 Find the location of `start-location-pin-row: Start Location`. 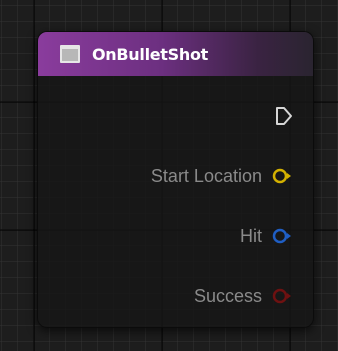

start-location-pin-row: Start Location is located at coordinates (222, 176).